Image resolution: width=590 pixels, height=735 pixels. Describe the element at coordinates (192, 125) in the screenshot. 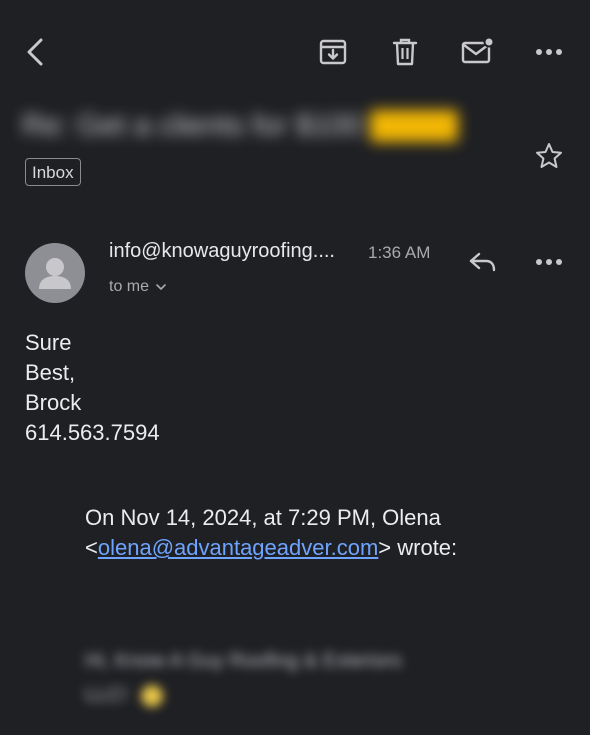

I see `email-subject-text: Re: Get a clients for $100` at that location.